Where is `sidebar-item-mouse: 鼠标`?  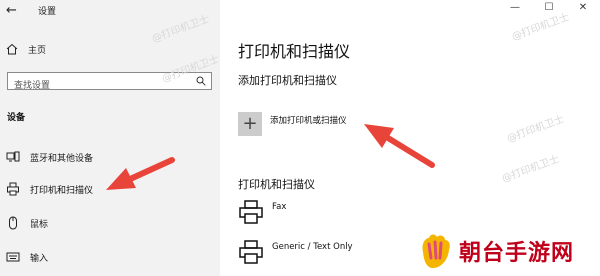
sidebar-item-mouse: 鼠标 is located at coordinates (27, 223).